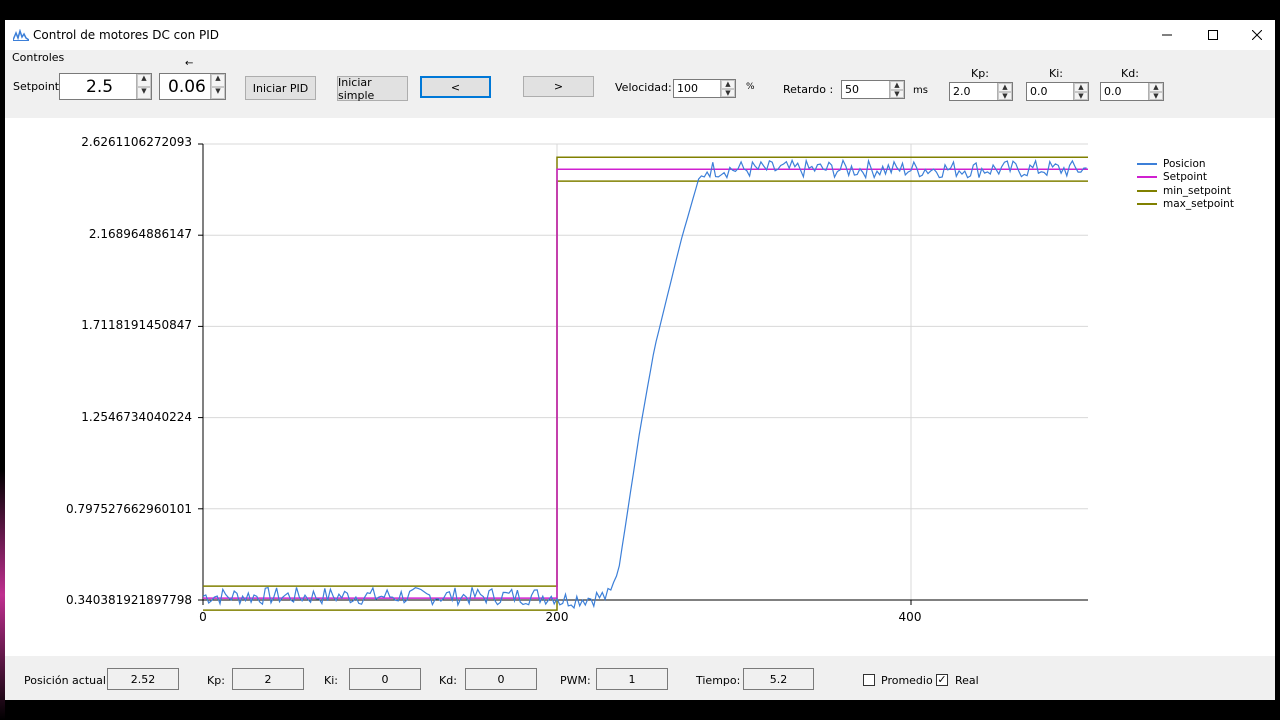 The width and height of the screenshot is (1280, 720). What do you see at coordinates (808, 89) in the screenshot?
I see `retardo-label: Retardo :` at bounding box center [808, 89].